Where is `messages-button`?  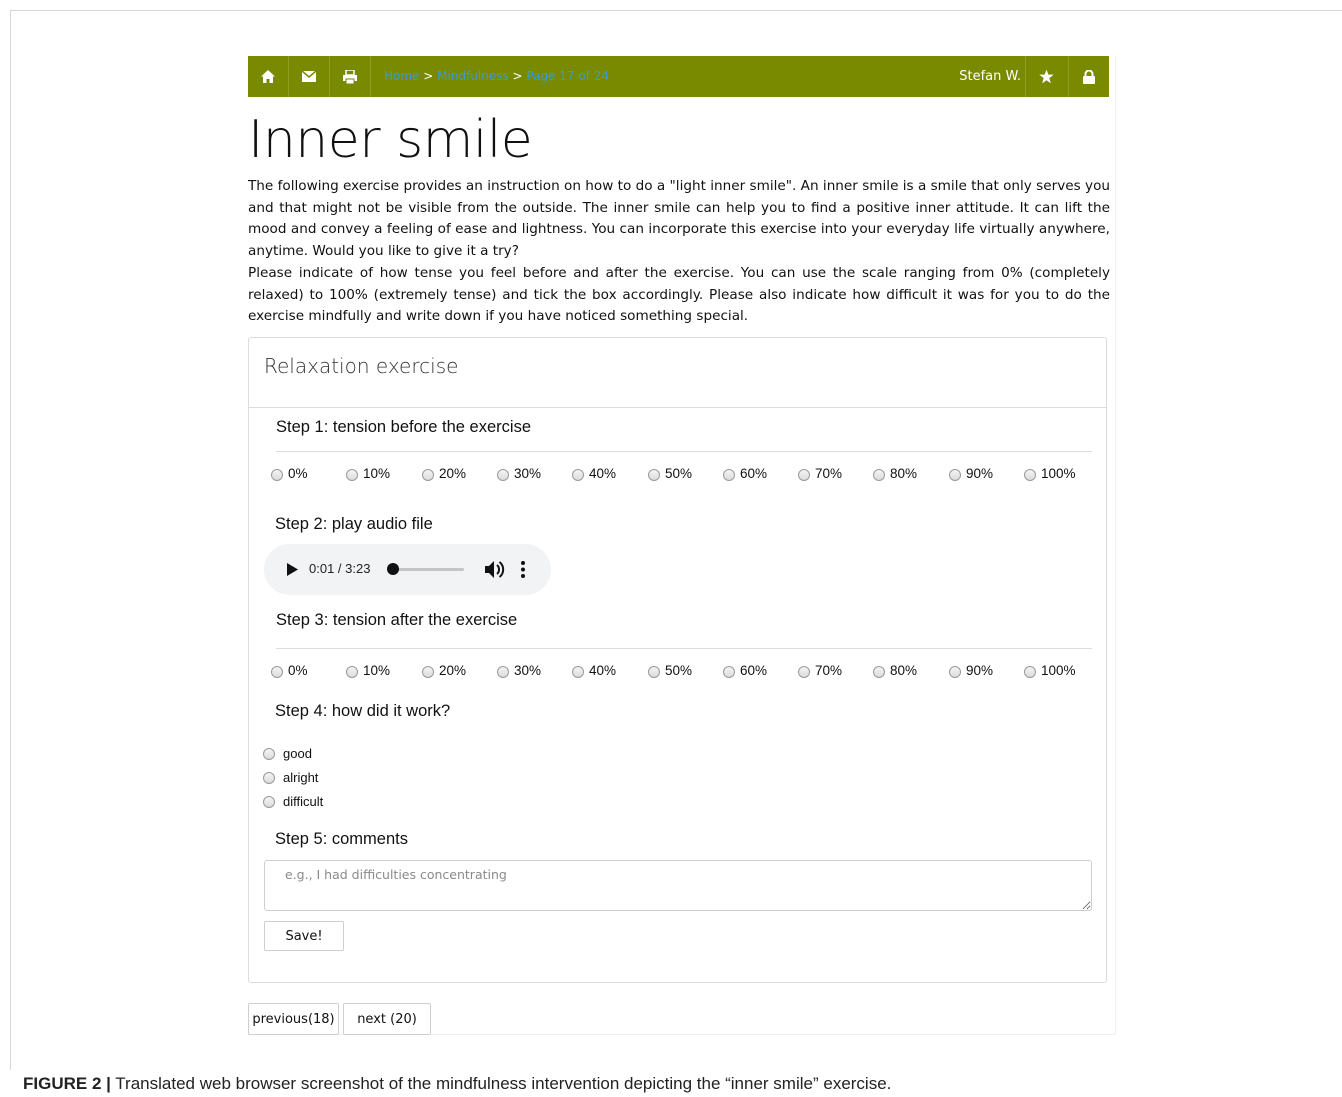
messages-button is located at coordinates (309, 76).